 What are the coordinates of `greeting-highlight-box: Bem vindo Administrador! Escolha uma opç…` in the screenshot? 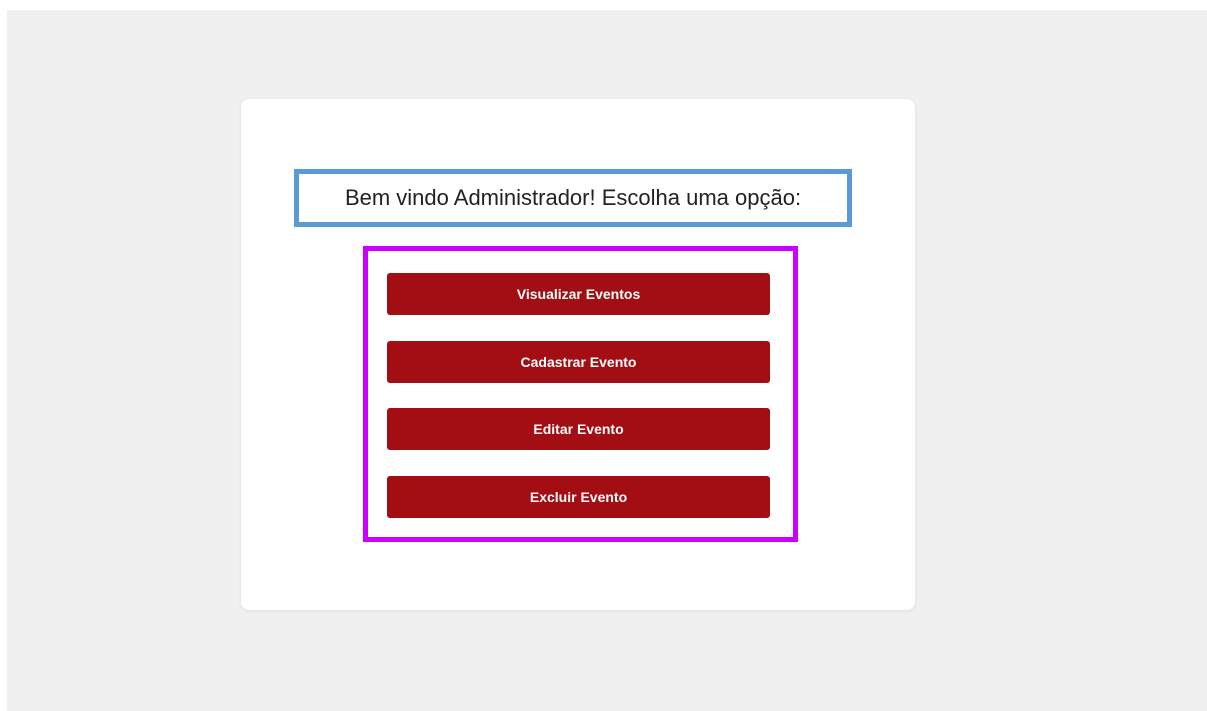 It's located at (573, 198).